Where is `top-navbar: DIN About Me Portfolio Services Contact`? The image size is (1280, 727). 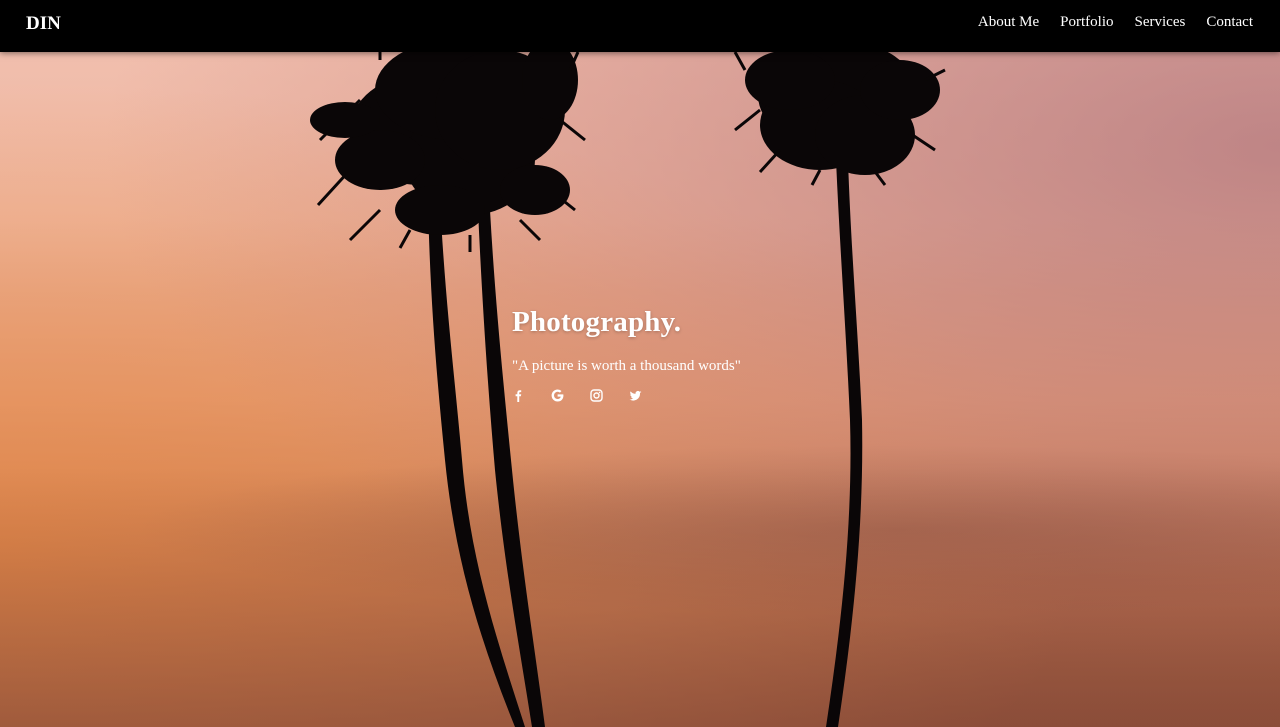 top-navbar: DIN About Me Portfolio Services Contact is located at coordinates (640, 26).